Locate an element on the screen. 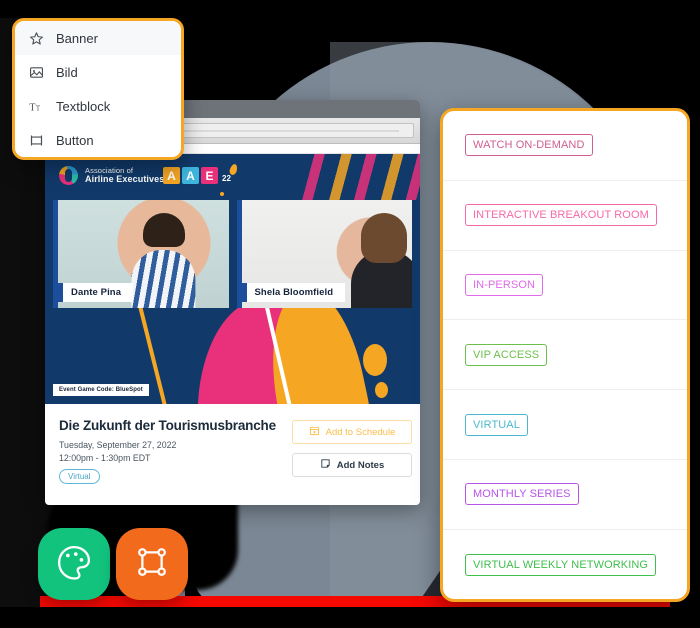 The image size is (700, 628). tag-chip: INTERACTIVE BREAKOUT ROOM is located at coordinates (561, 215).